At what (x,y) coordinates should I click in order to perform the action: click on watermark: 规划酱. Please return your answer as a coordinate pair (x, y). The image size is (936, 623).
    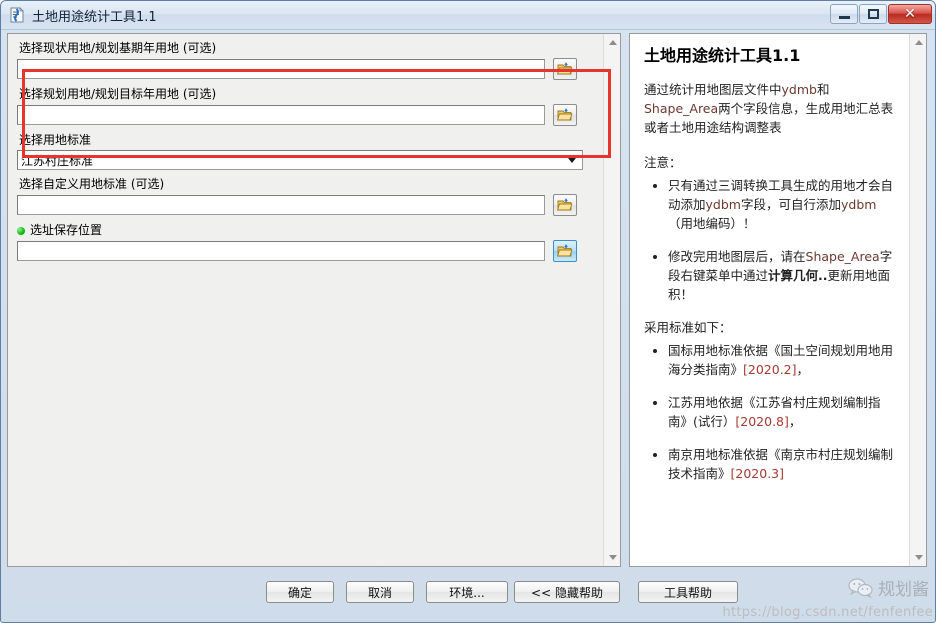
    Looking at the image, I should click on (888, 587).